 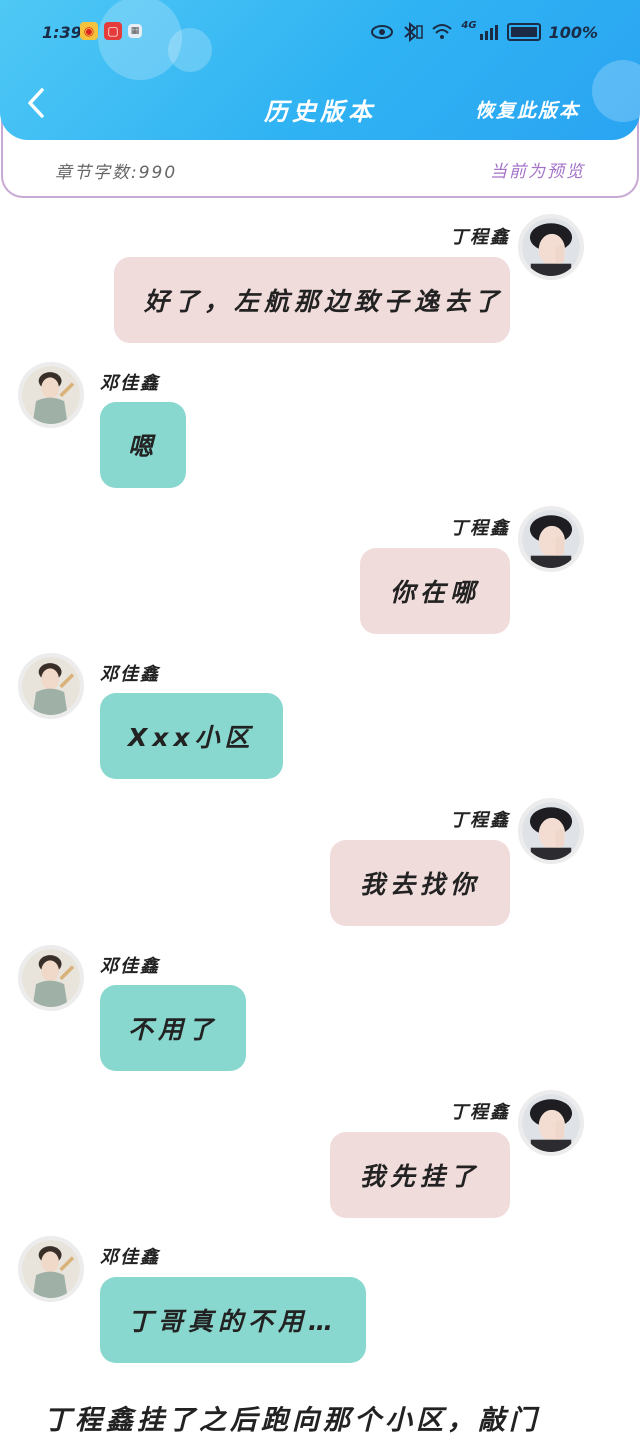 I want to click on battery-icon, so click(x=523, y=32).